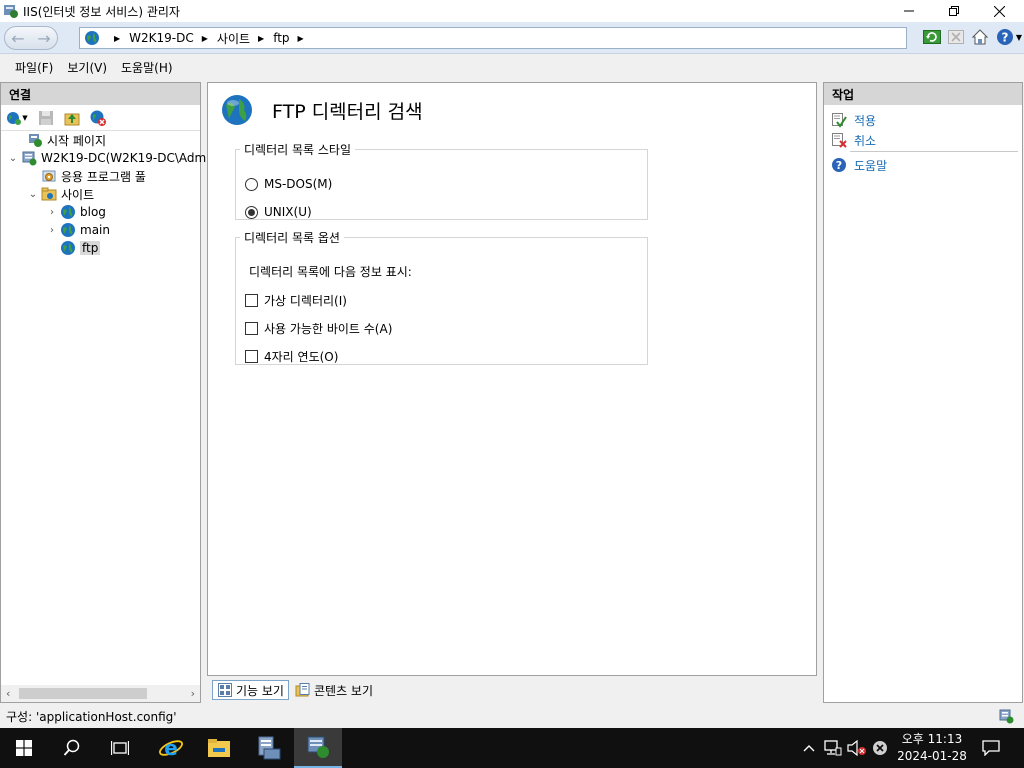 Image resolution: width=1024 pixels, height=768 pixels. I want to click on file-explorer-icon, so click(219, 748).